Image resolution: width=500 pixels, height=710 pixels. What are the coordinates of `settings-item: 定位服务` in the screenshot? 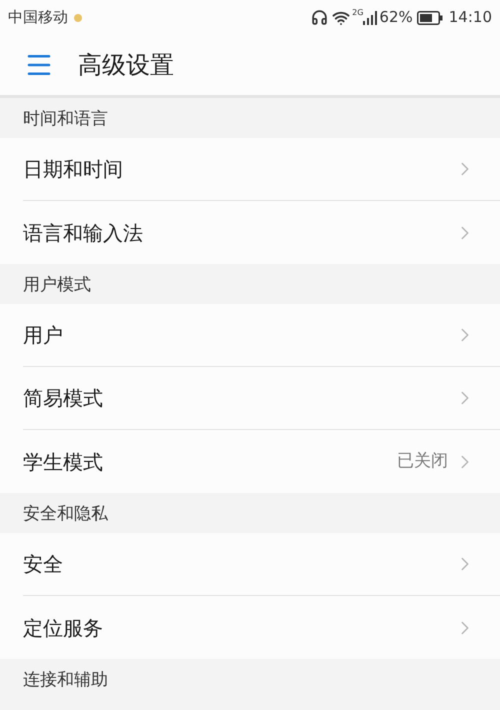 It's located at (261, 627).